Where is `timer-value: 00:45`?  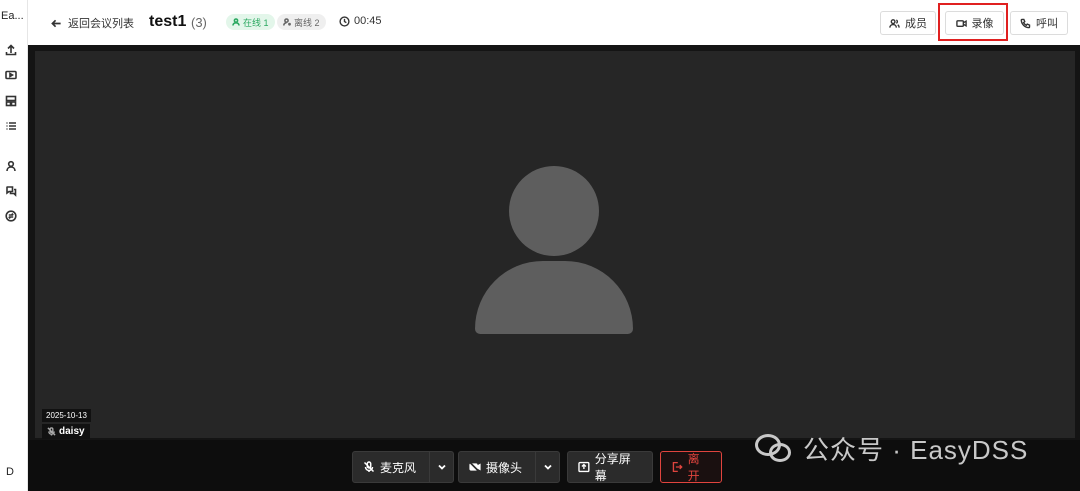 timer-value: 00:45 is located at coordinates (368, 21).